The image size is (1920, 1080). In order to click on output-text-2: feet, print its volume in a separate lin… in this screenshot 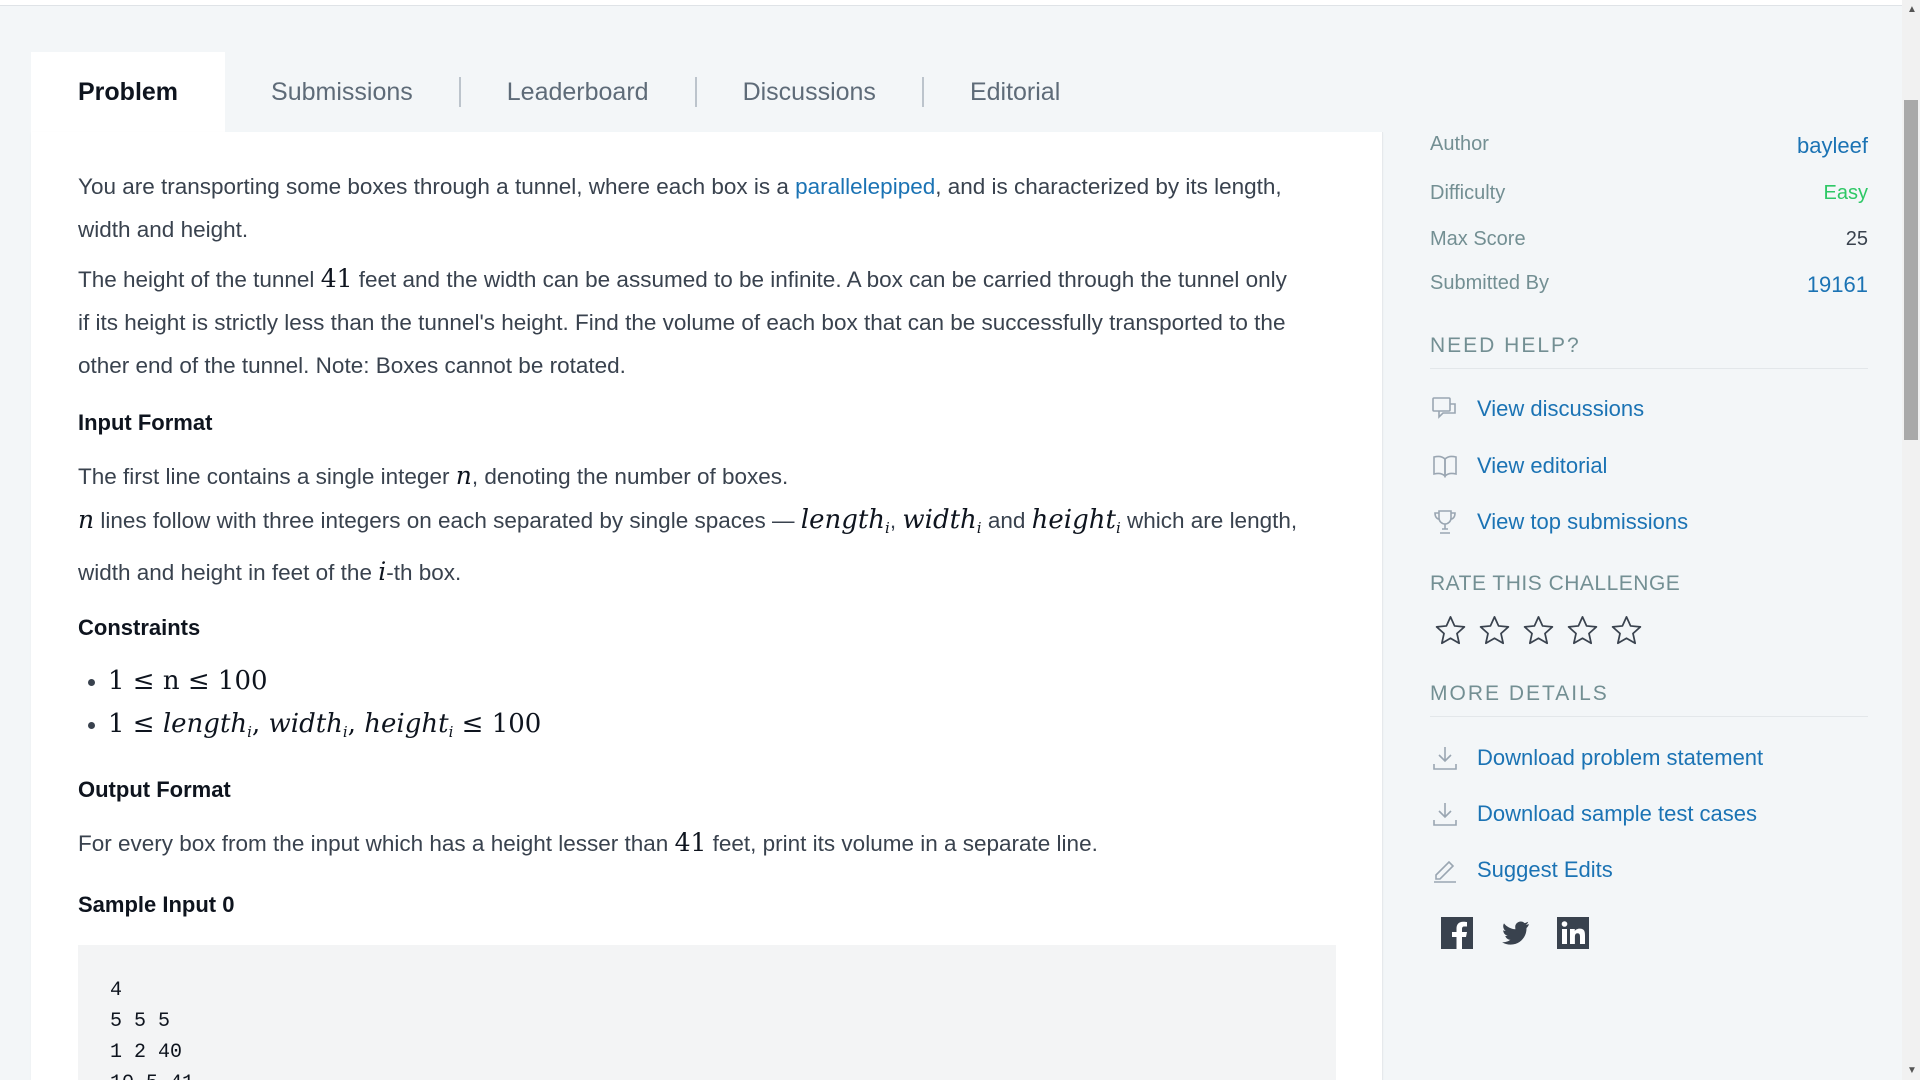, I will do `click(902, 843)`.